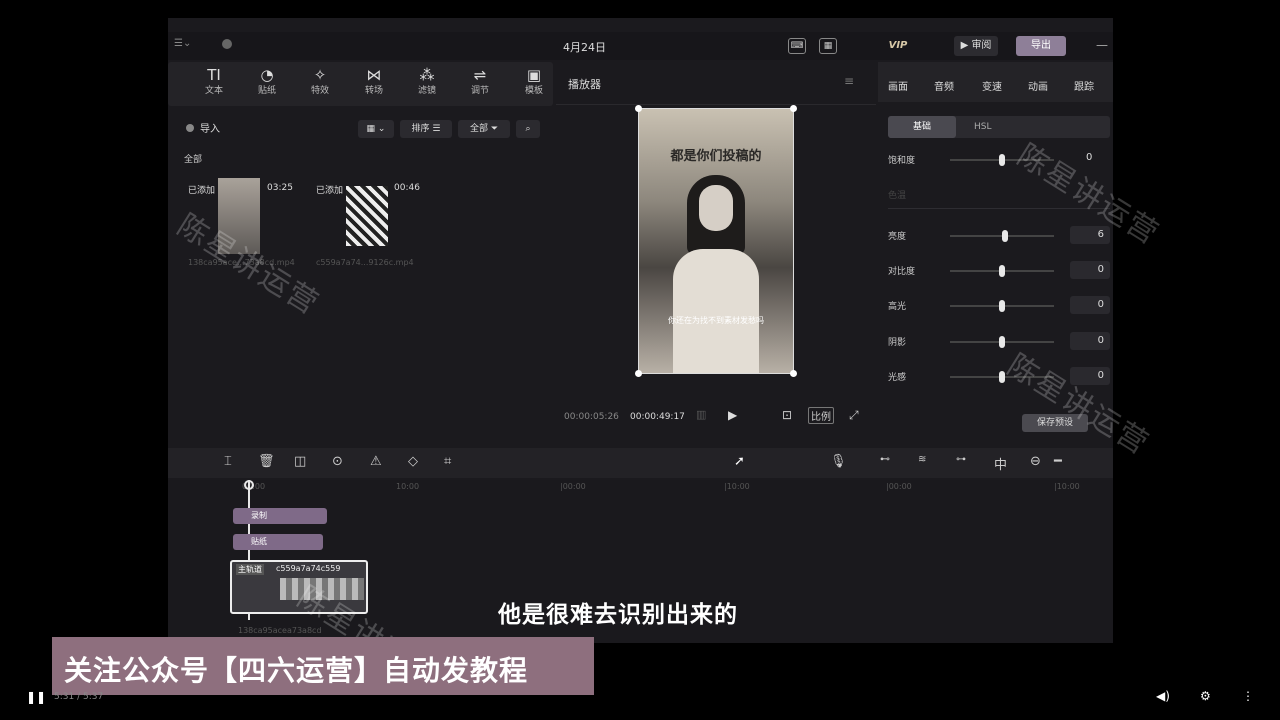  I want to click on tool-transition: ⋈ 转场, so click(374, 82).